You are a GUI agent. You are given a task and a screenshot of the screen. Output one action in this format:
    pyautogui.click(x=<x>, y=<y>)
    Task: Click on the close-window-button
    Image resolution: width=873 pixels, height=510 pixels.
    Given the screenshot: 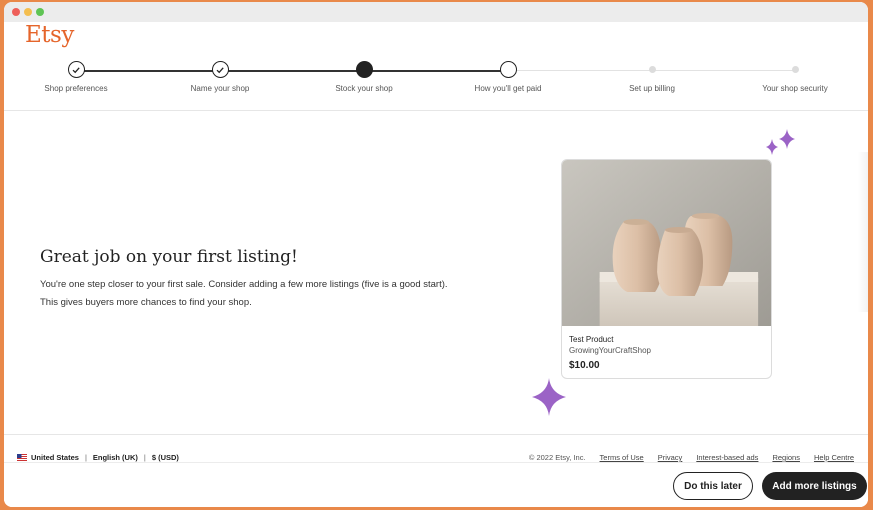 What is the action you would take?
    pyautogui.click(x=16, y=12)
    